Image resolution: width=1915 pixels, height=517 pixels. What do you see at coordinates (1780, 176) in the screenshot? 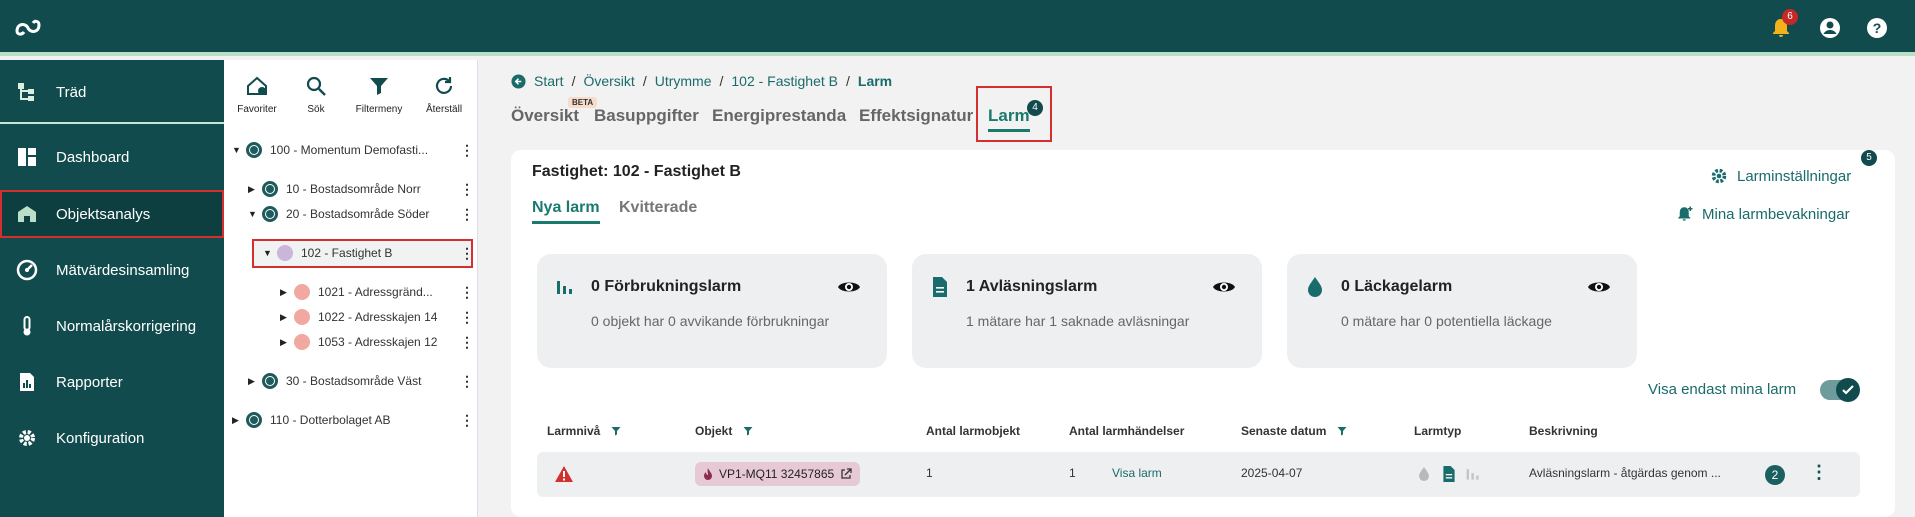
I see `alarm-settings-link: Larminställningar` at bounding box center [1780, 176].